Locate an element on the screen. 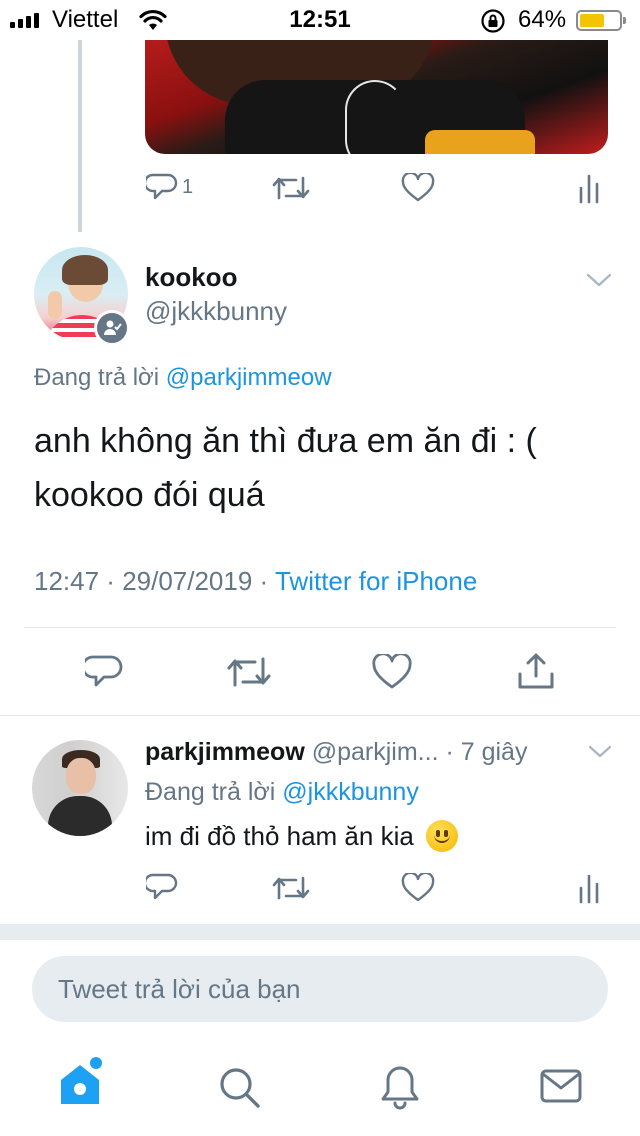 The image size is (640, 1136). author-name: kookoo is located at coordinates (191, 277).